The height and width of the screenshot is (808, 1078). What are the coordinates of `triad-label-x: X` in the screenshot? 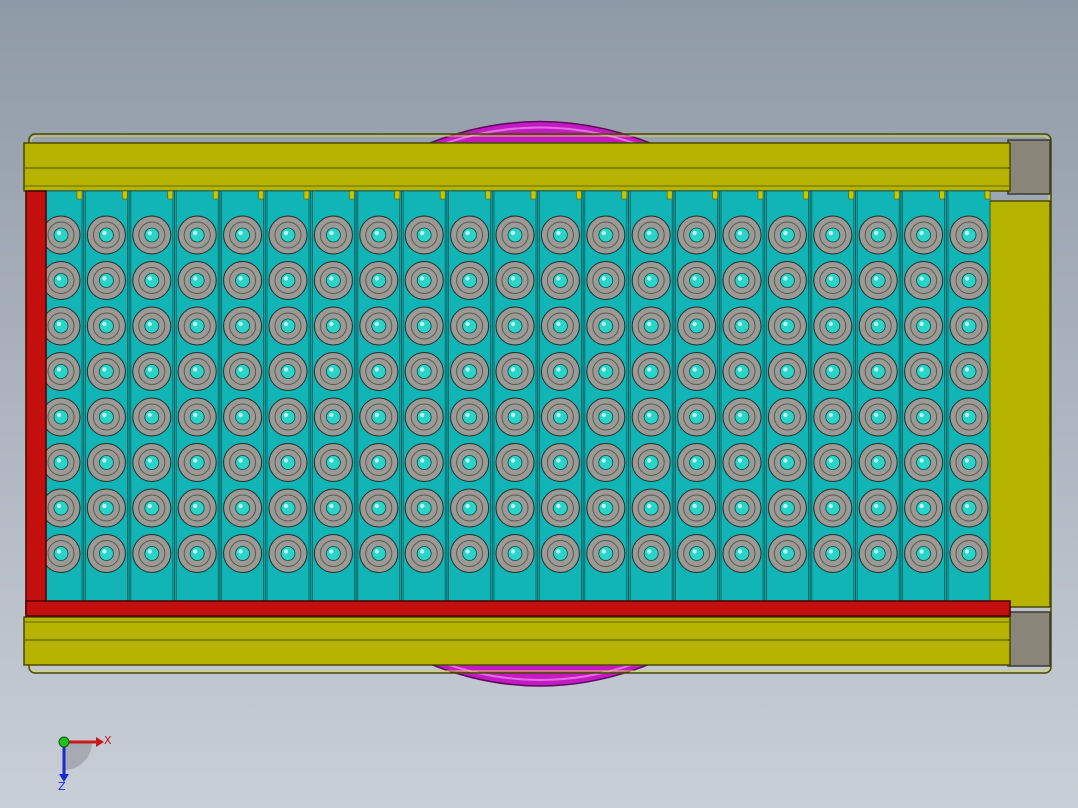 It's located at (108, 740).